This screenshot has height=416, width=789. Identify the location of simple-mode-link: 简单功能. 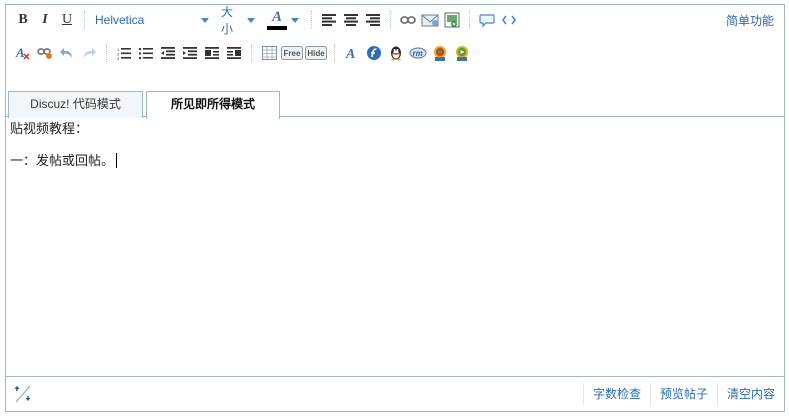
(750, 20).